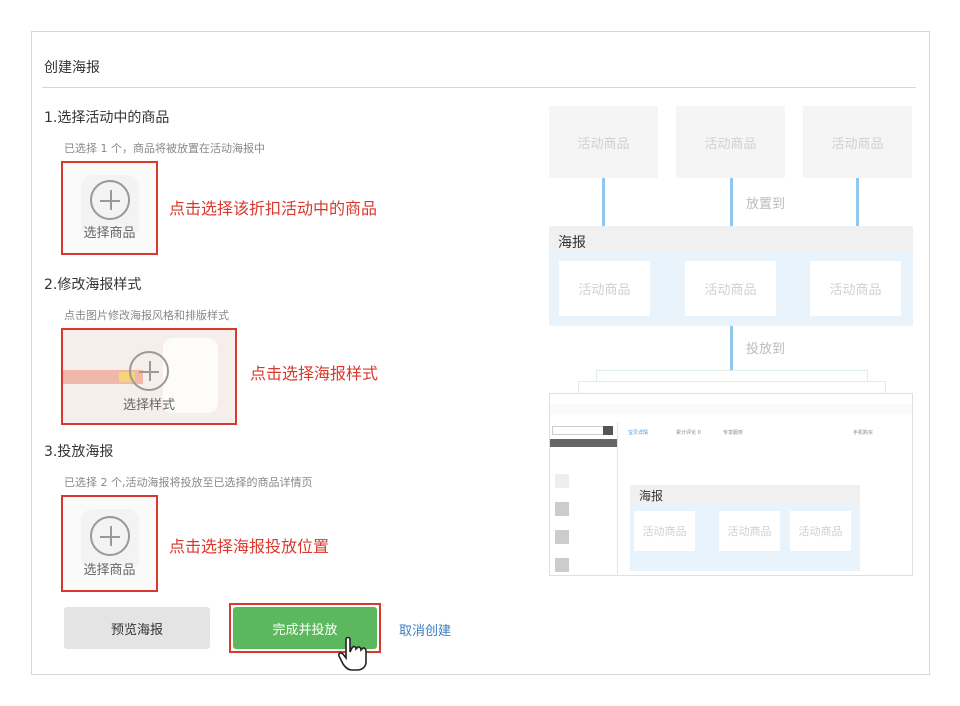 This screenshot has height=706, width=960. What do you see at coordinates (745, 494) in the screenshot?
I see `mock-poster-title: 海报` at bounding box center [745, 494].